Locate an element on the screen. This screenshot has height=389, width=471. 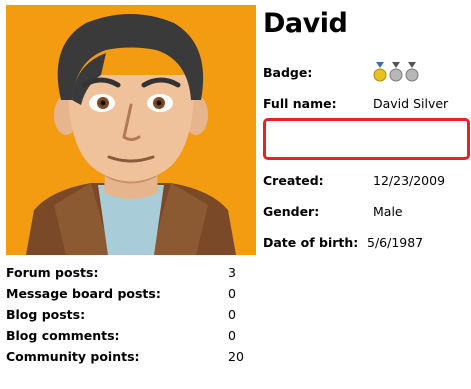
full-name-label: Full name: is located at coordinates (300, 103).